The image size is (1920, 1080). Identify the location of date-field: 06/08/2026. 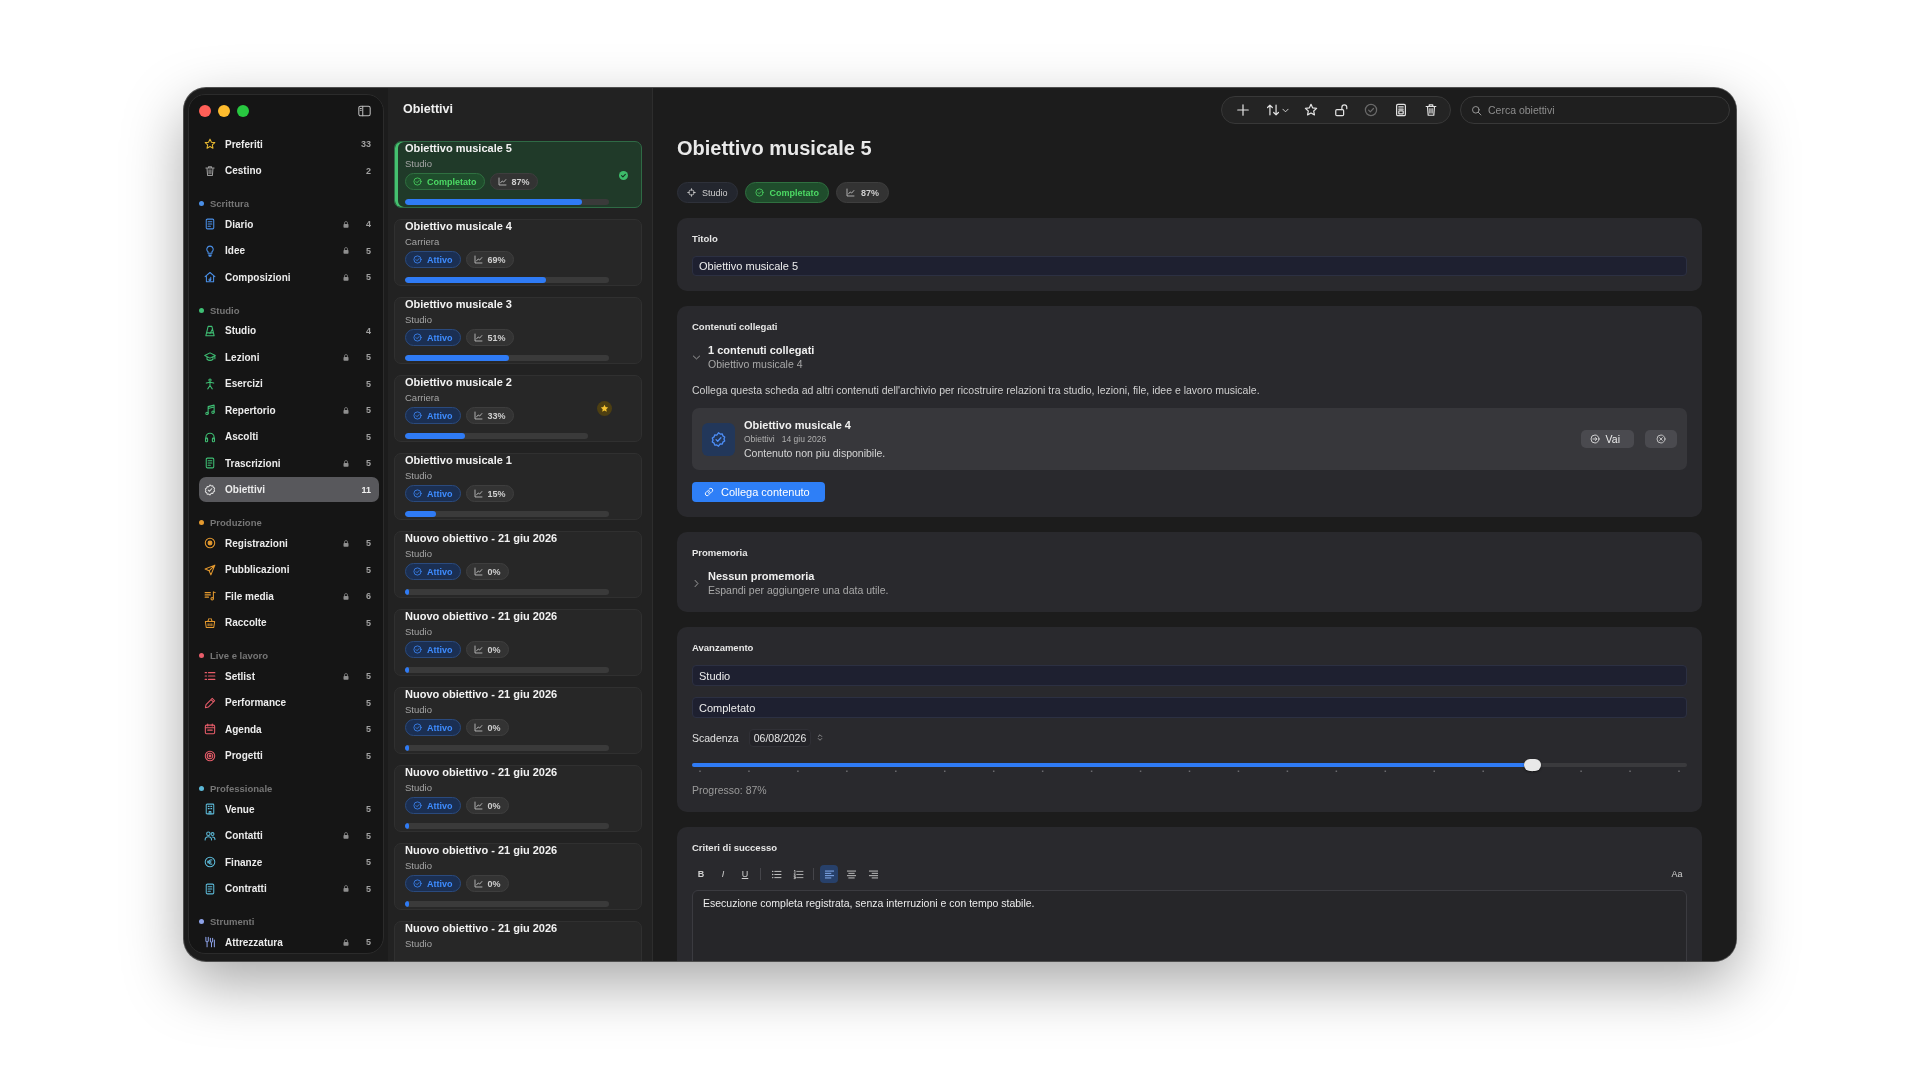
(779, 737).